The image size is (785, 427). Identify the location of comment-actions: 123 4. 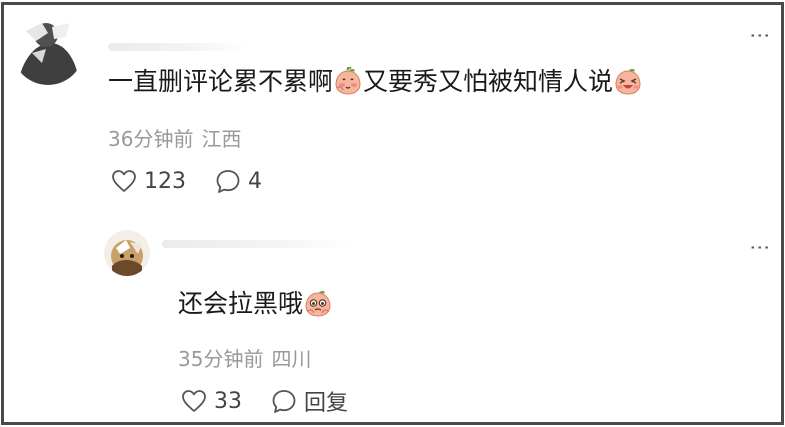
(186, 181).